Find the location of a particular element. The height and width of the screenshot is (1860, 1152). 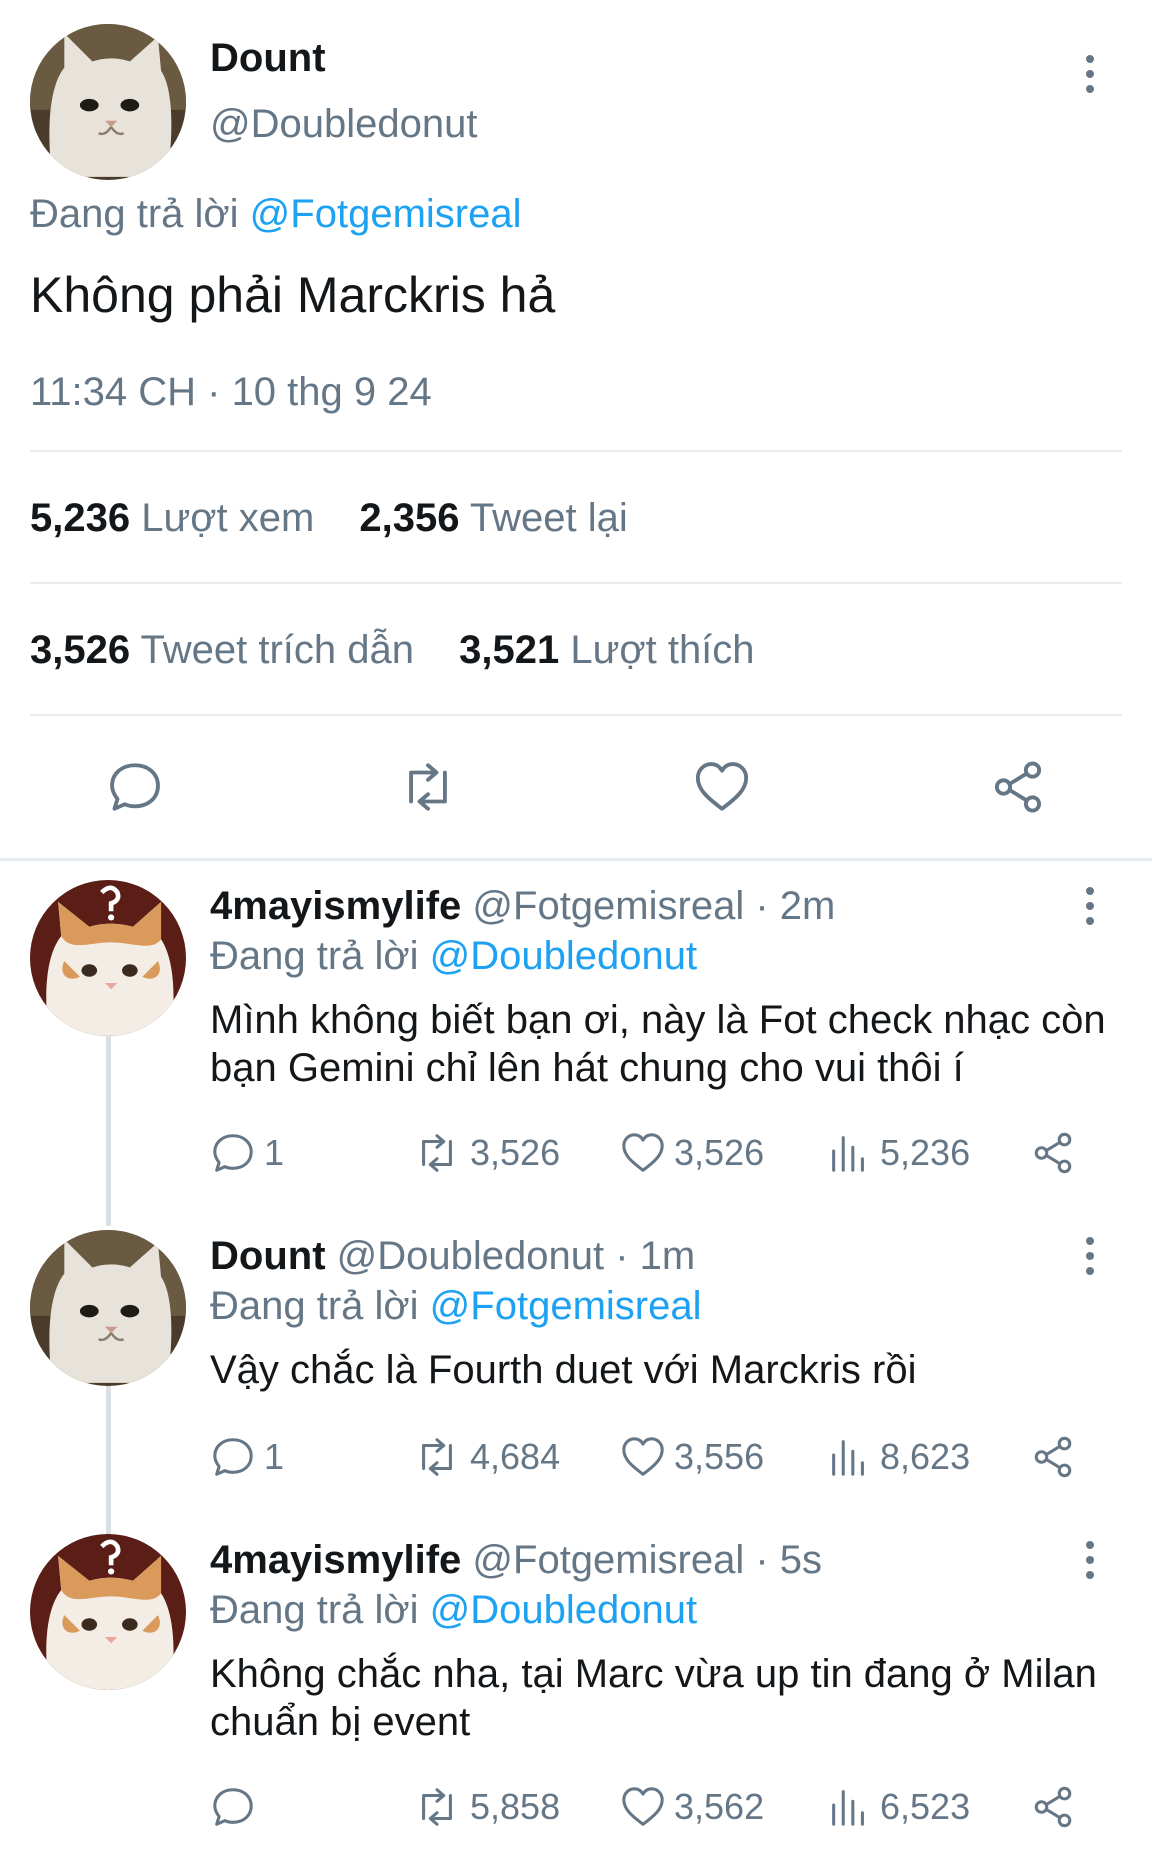

like-button: 3,562 is located at coordinates (692, 1807).